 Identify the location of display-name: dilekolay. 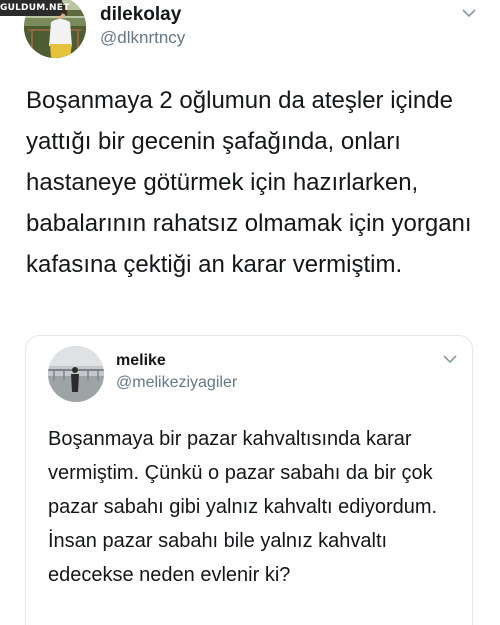
(140, 15).